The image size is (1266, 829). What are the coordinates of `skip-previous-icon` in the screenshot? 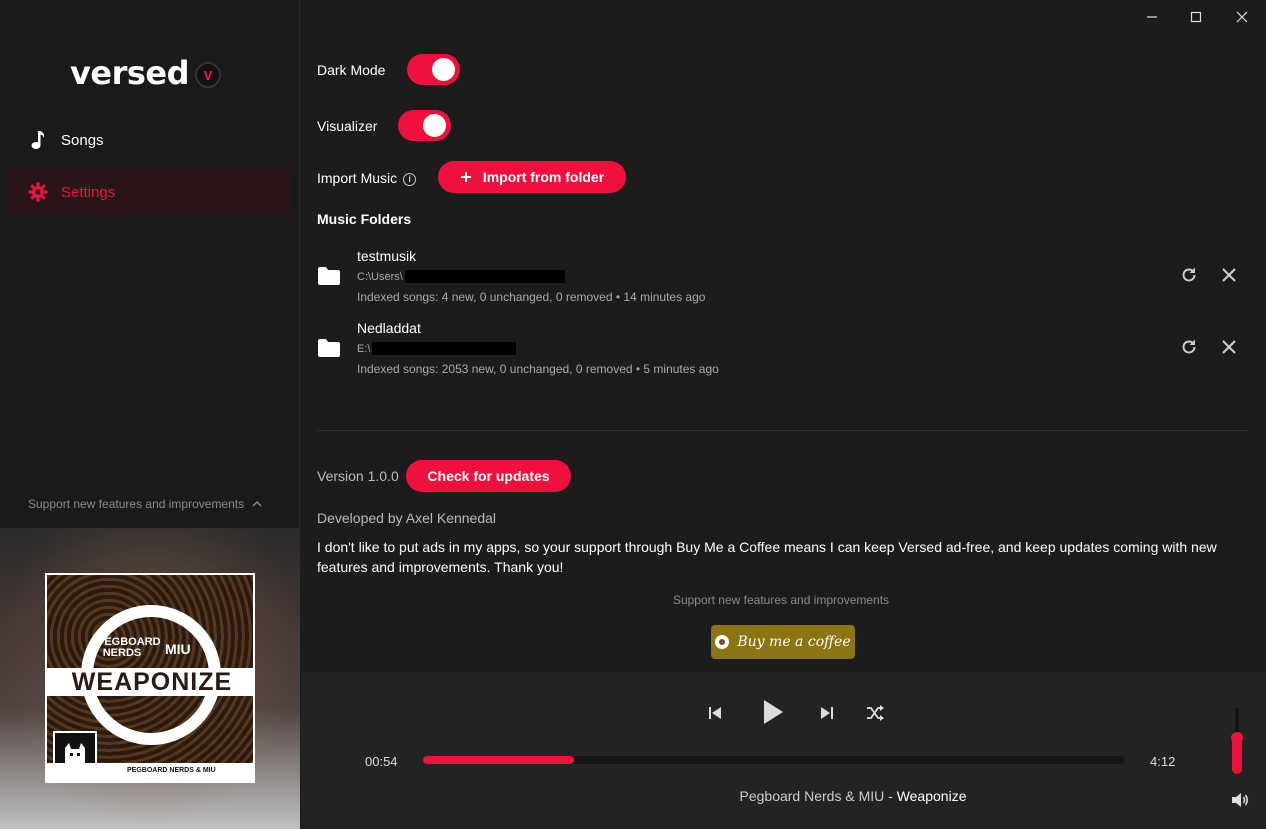 It's located at (715, 713).